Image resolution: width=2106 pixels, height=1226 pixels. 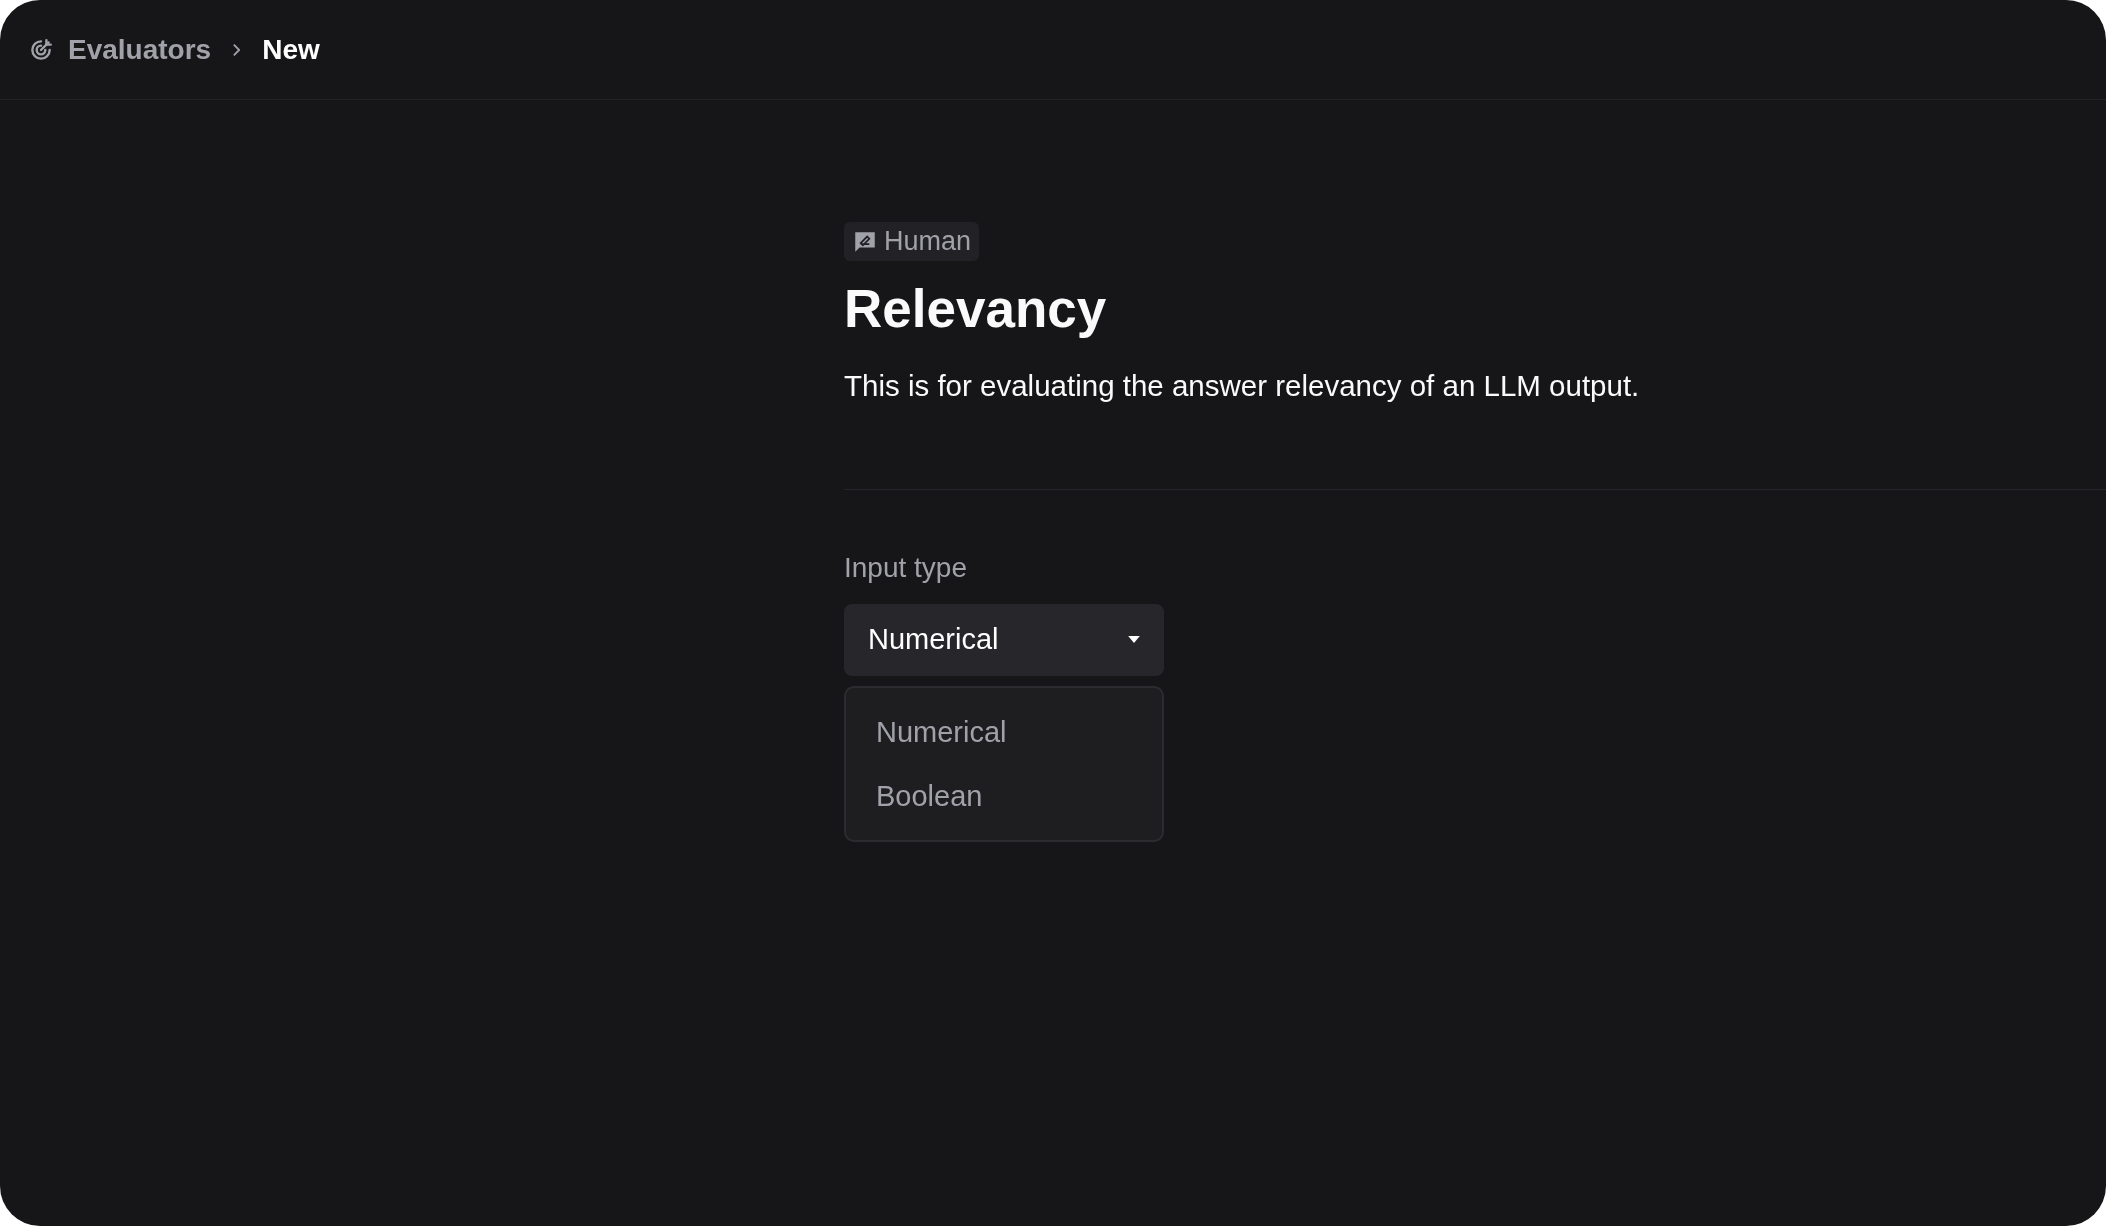 I want to click on dropdown-option: Boolean, so click(x=1004, y=795).